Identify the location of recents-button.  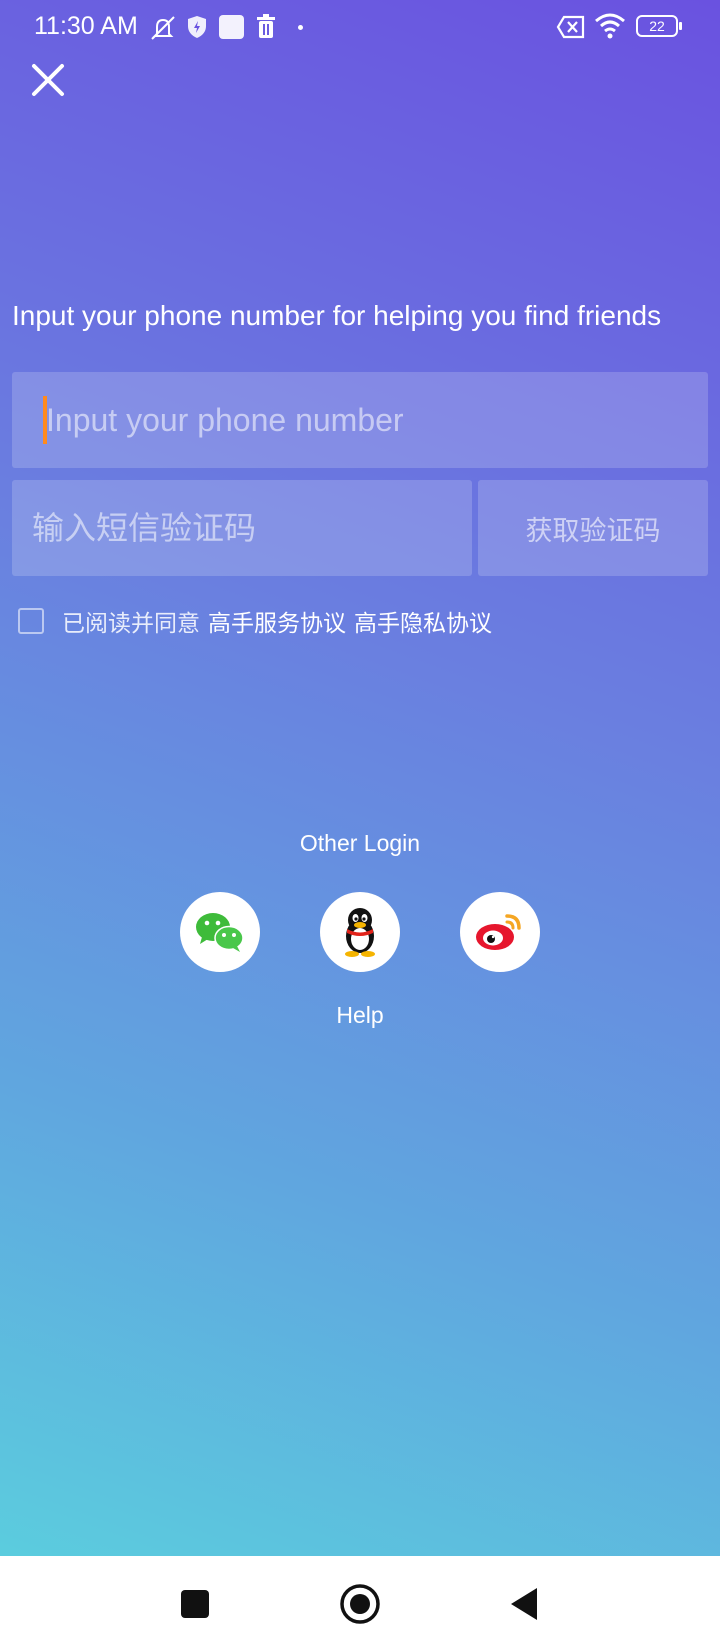
(195, 1604).